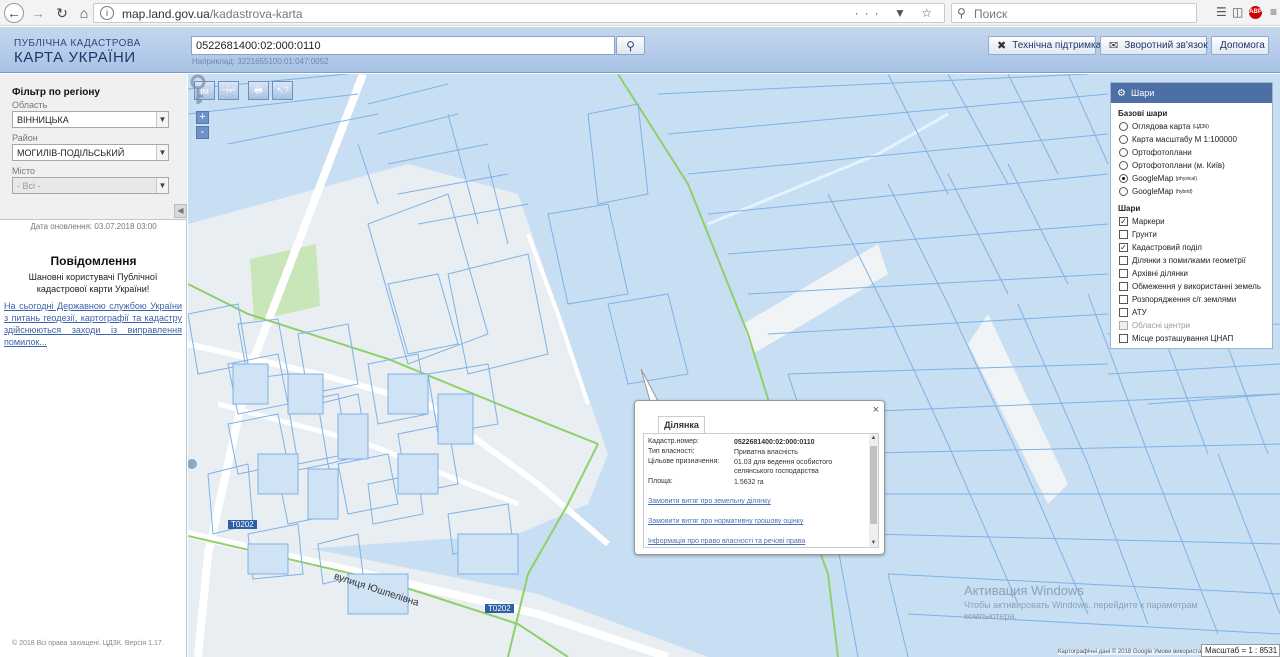 The height and width of the screenshot is (657, 1280). Describe the element at coordinates (649, 385) in the screenshot. I see `popup-pointer` at that location.